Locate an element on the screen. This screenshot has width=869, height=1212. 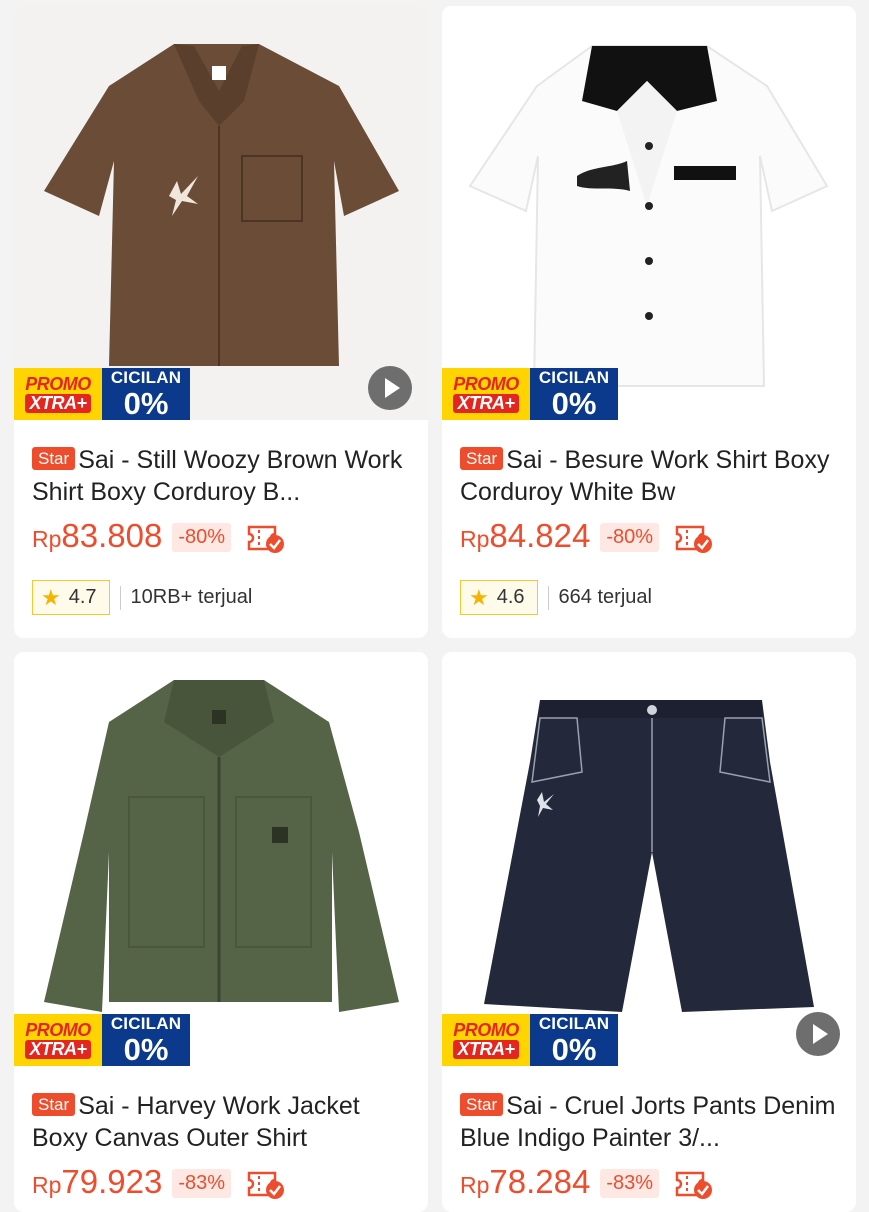
sold-count: 10RB+ terjual is located at coordinates (191, 597).